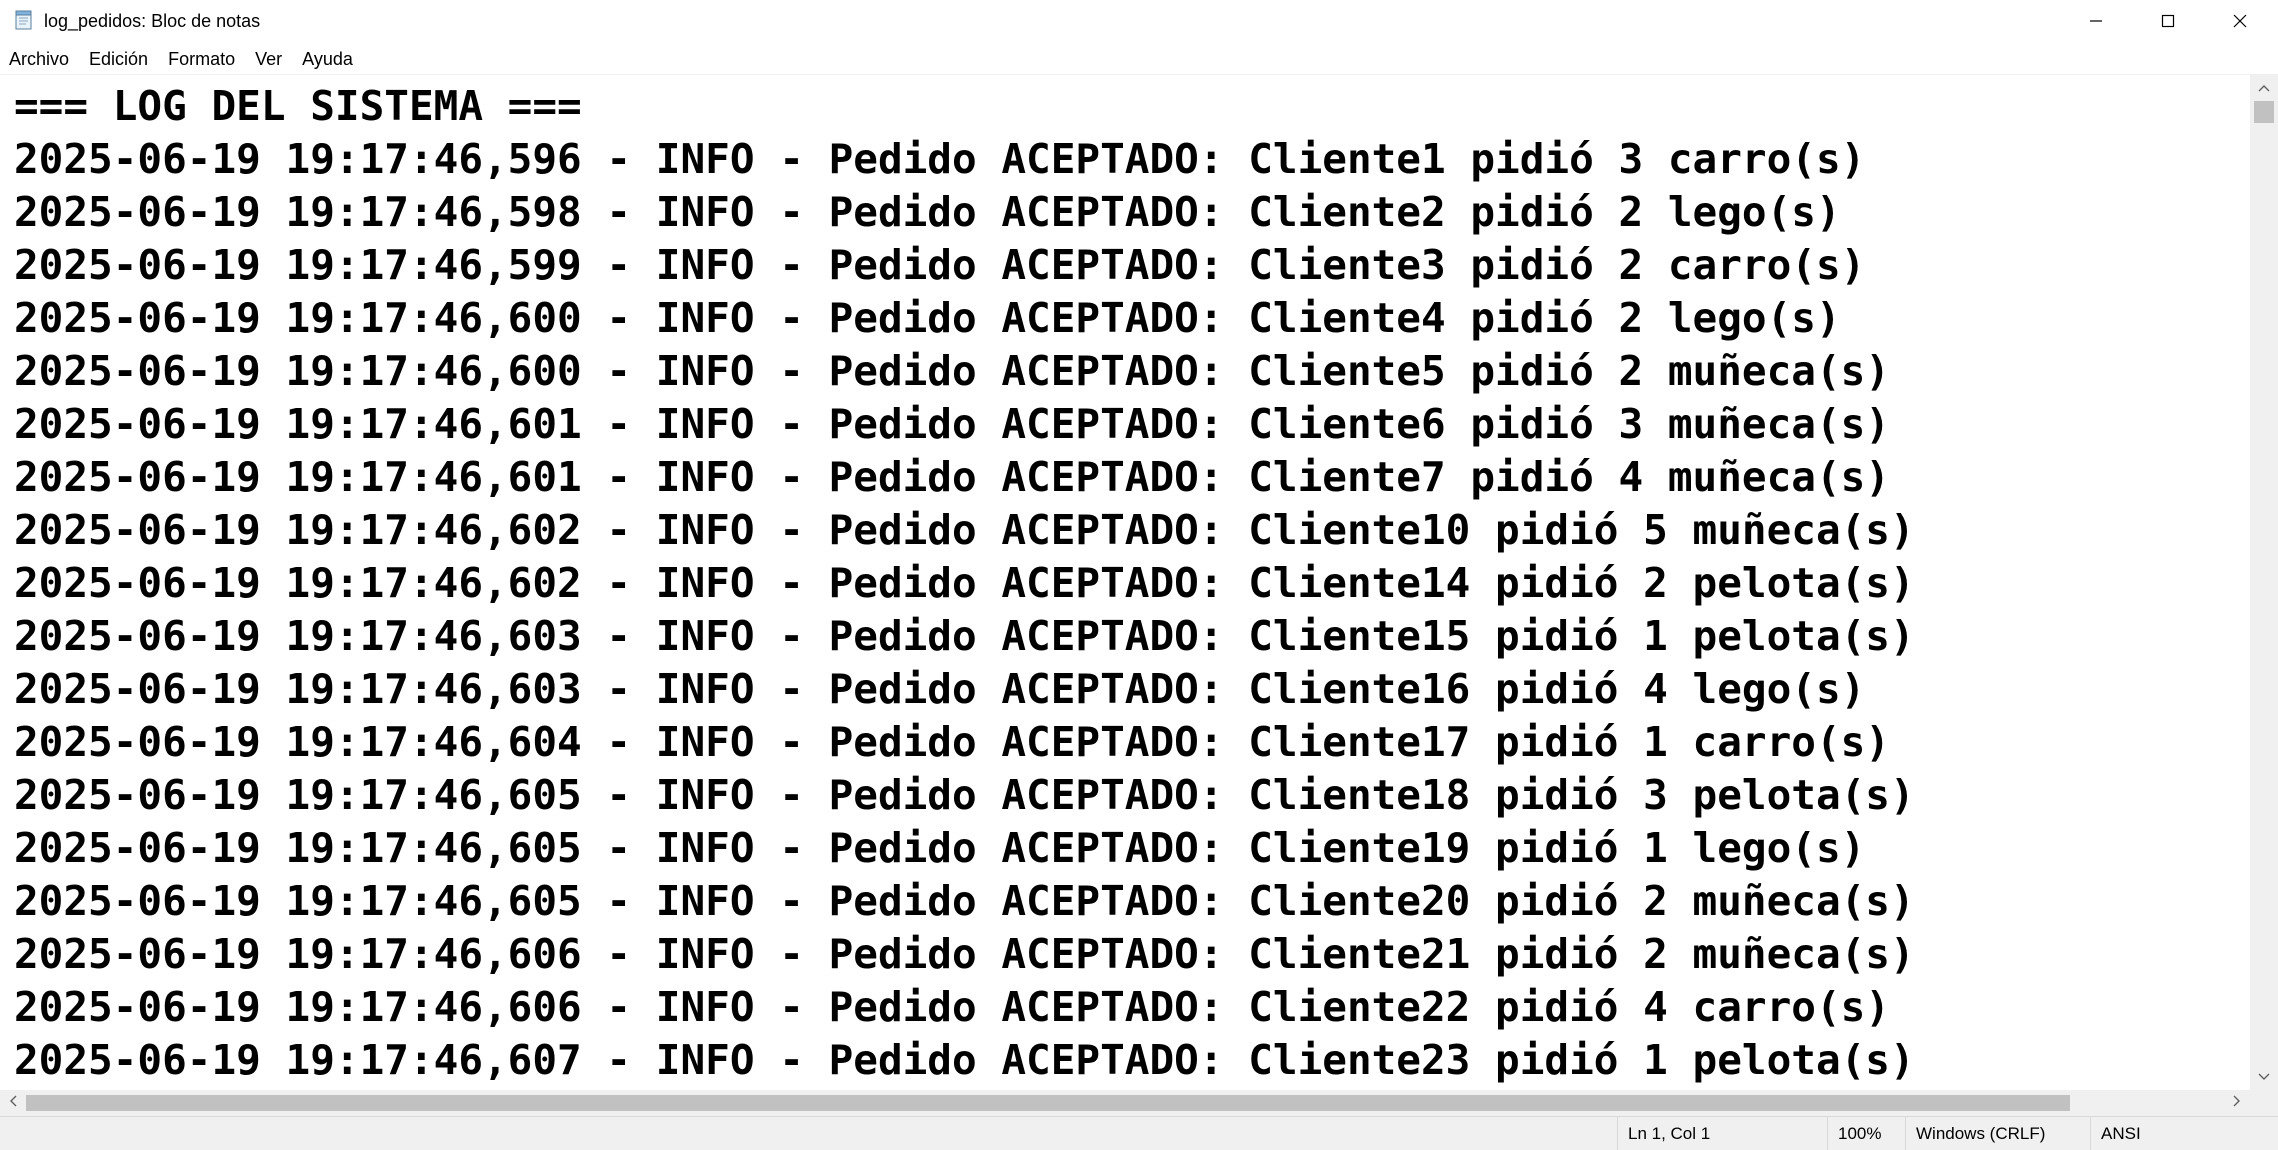 The height and width of the screenshot is (1150, 2278). Describe the element at coordinates (152, 21) in the screenshot. I see `window-title: log_pedidos: Bloc de notas` at that location.